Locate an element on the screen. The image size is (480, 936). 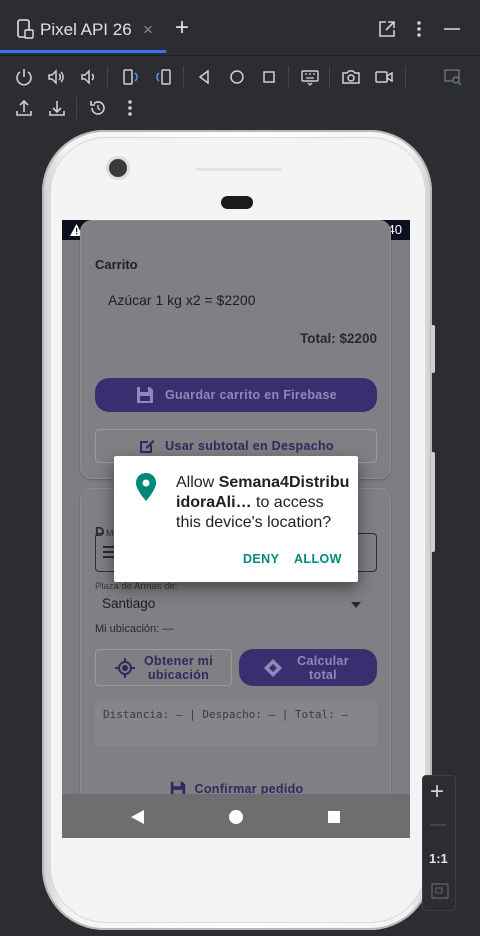
device-tab: Pixel API 26 × is located at coordinates (83, 28).